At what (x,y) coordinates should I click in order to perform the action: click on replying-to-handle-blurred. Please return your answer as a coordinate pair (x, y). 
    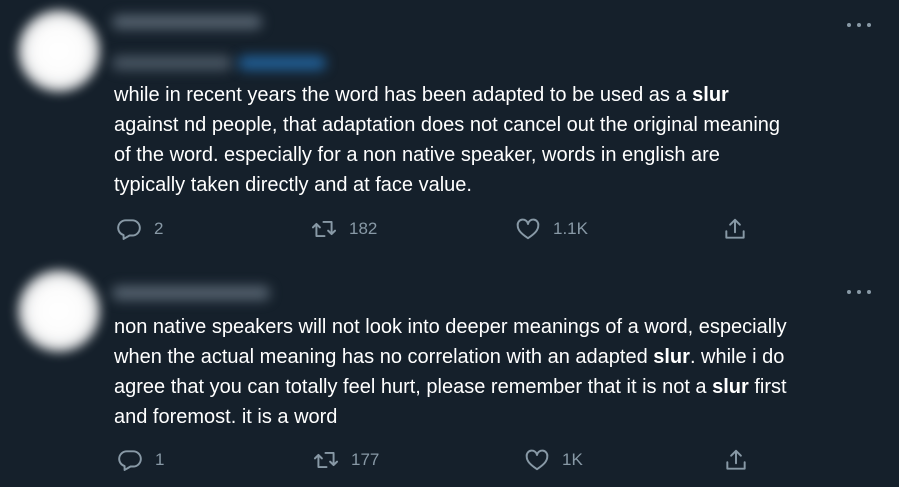
    Looking at the image, I should click on (282, 63).